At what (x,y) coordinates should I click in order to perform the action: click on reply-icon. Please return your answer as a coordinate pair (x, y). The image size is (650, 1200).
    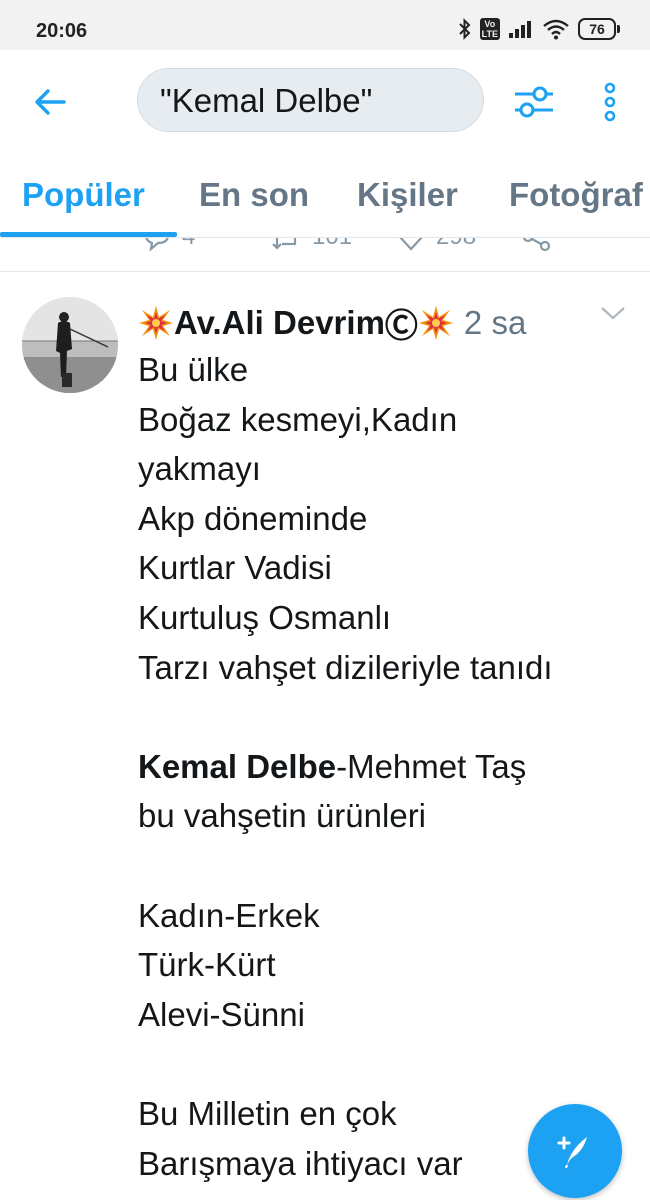
    Looking at the image, I should click on (157, 245).